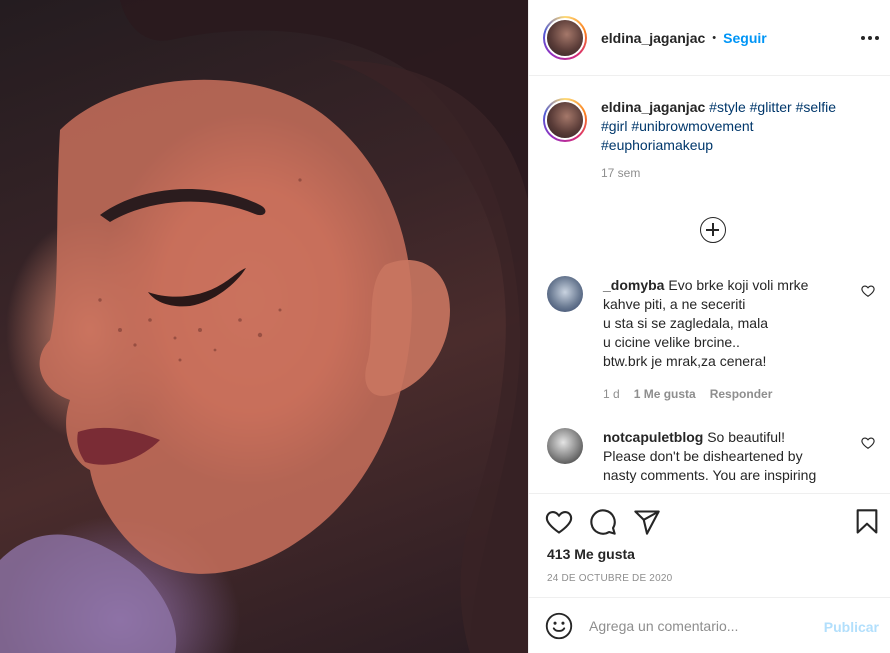 This screenshot has height=653, width=890. I want to click on author-username: eldina_jaganjac, so click(653, 38).